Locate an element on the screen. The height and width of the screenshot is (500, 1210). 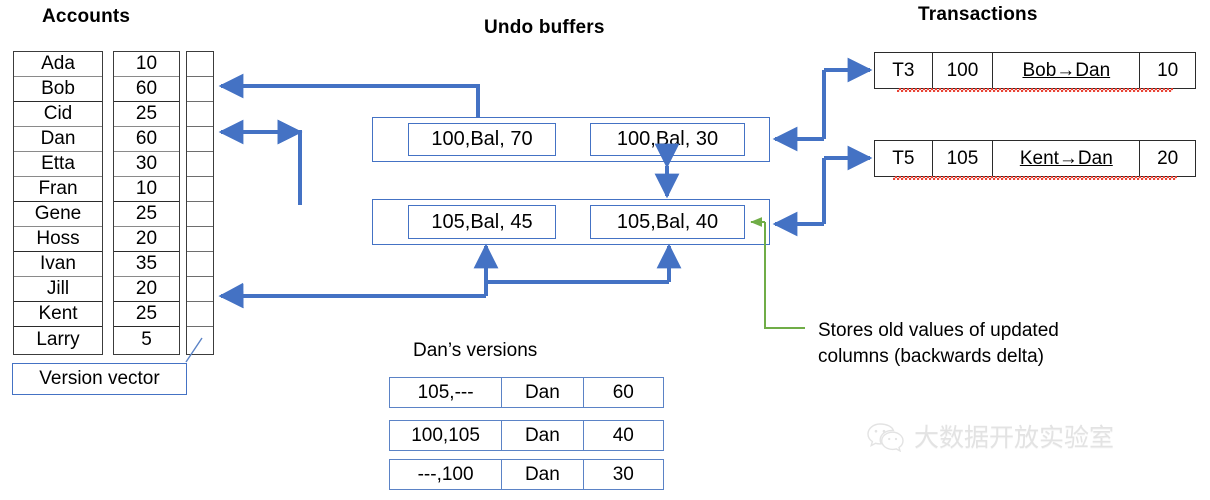
account-name-cell: Ivan is located at coordinates (58, 264).